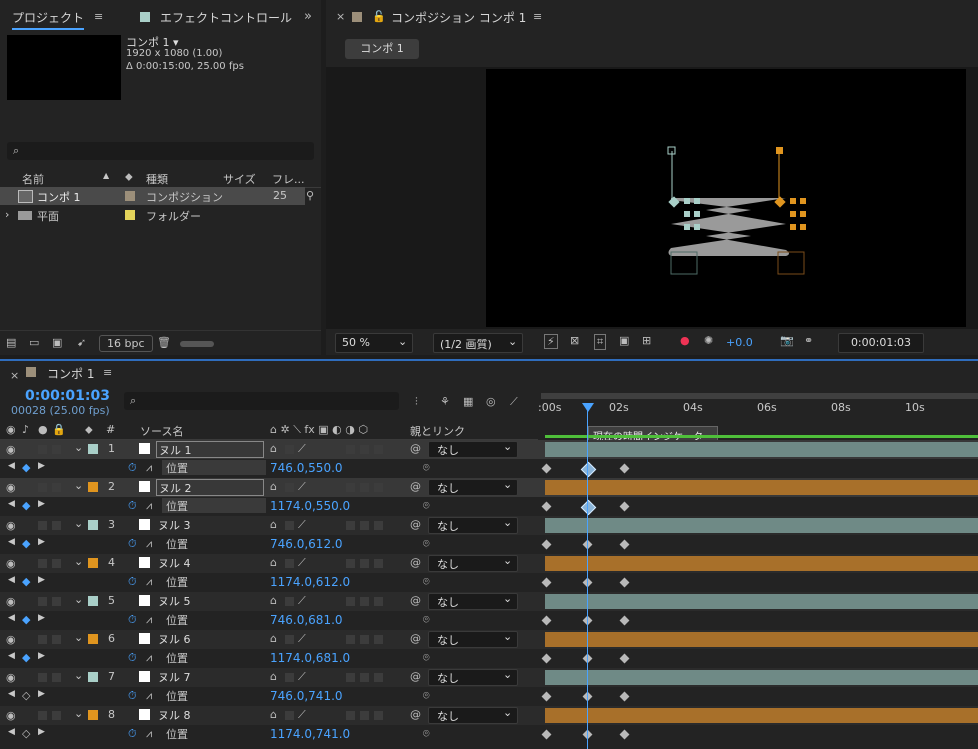  Describe the element at coordinates (43, 429) in the screenshot. I see `solo-icon: ●` at that location.